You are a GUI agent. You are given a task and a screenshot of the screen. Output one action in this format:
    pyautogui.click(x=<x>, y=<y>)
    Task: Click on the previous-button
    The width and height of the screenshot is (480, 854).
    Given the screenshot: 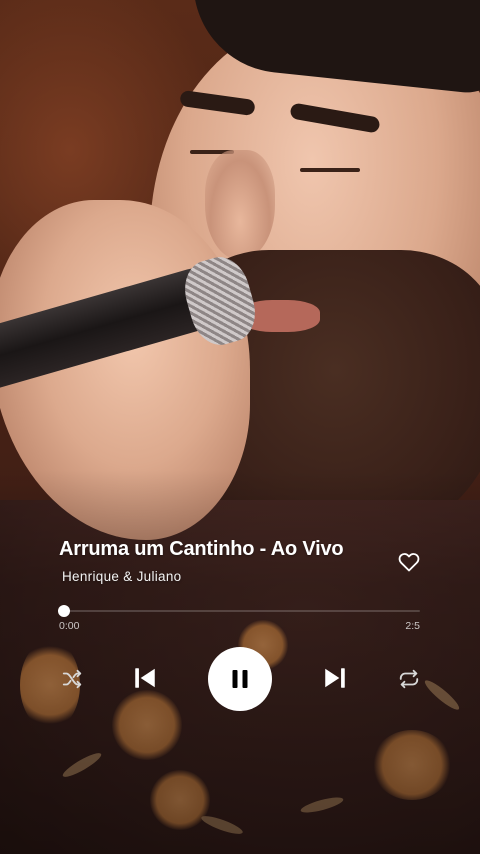 What is the action you would take?
    pyautogui.click(x=145, y=678)
    